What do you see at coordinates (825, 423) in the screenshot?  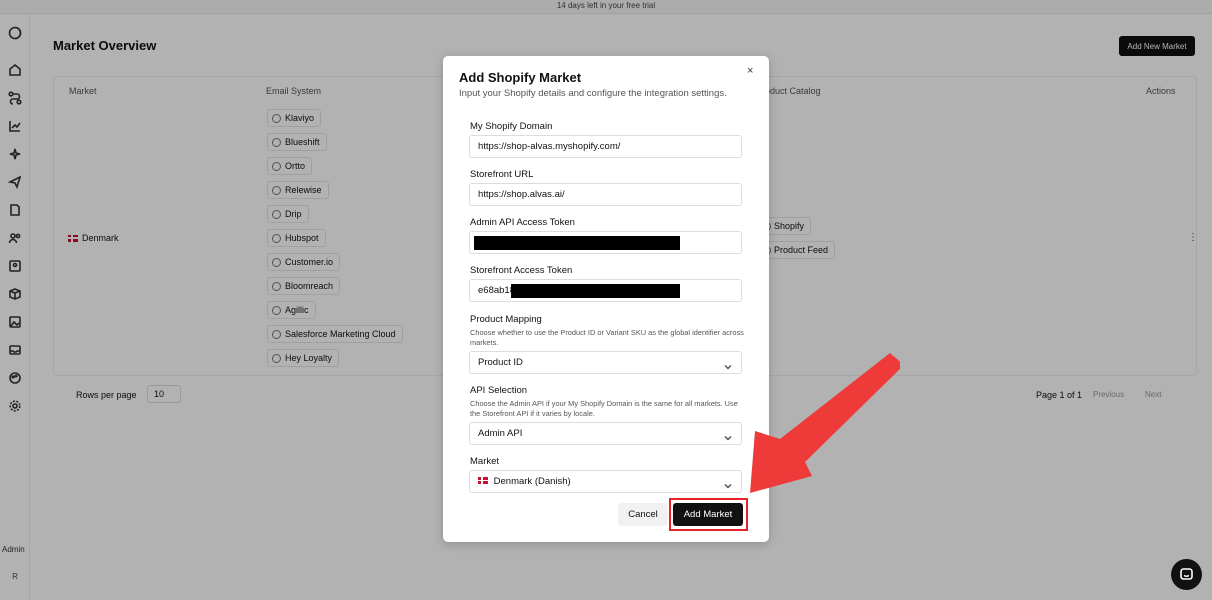 I see `red-arrow-annotation` at bounding box center [825, 423].